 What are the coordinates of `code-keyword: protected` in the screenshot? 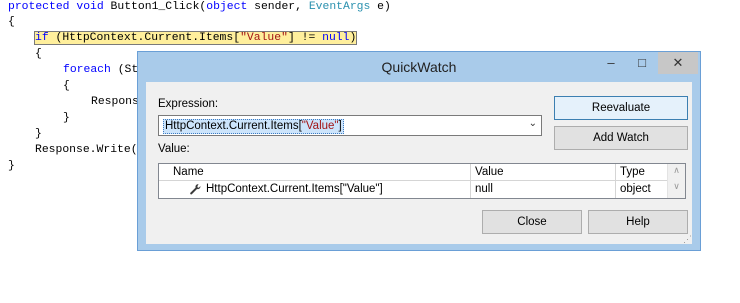 It's located at (39, 7).